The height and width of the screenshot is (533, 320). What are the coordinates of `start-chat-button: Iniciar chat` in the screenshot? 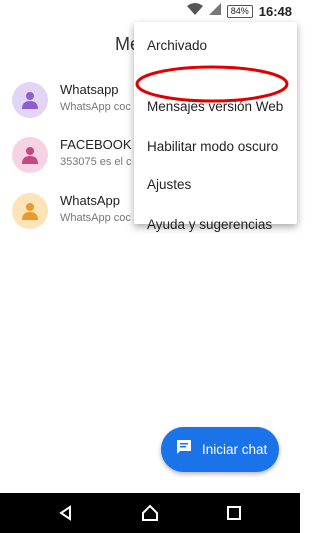 It's located at (220, 449).